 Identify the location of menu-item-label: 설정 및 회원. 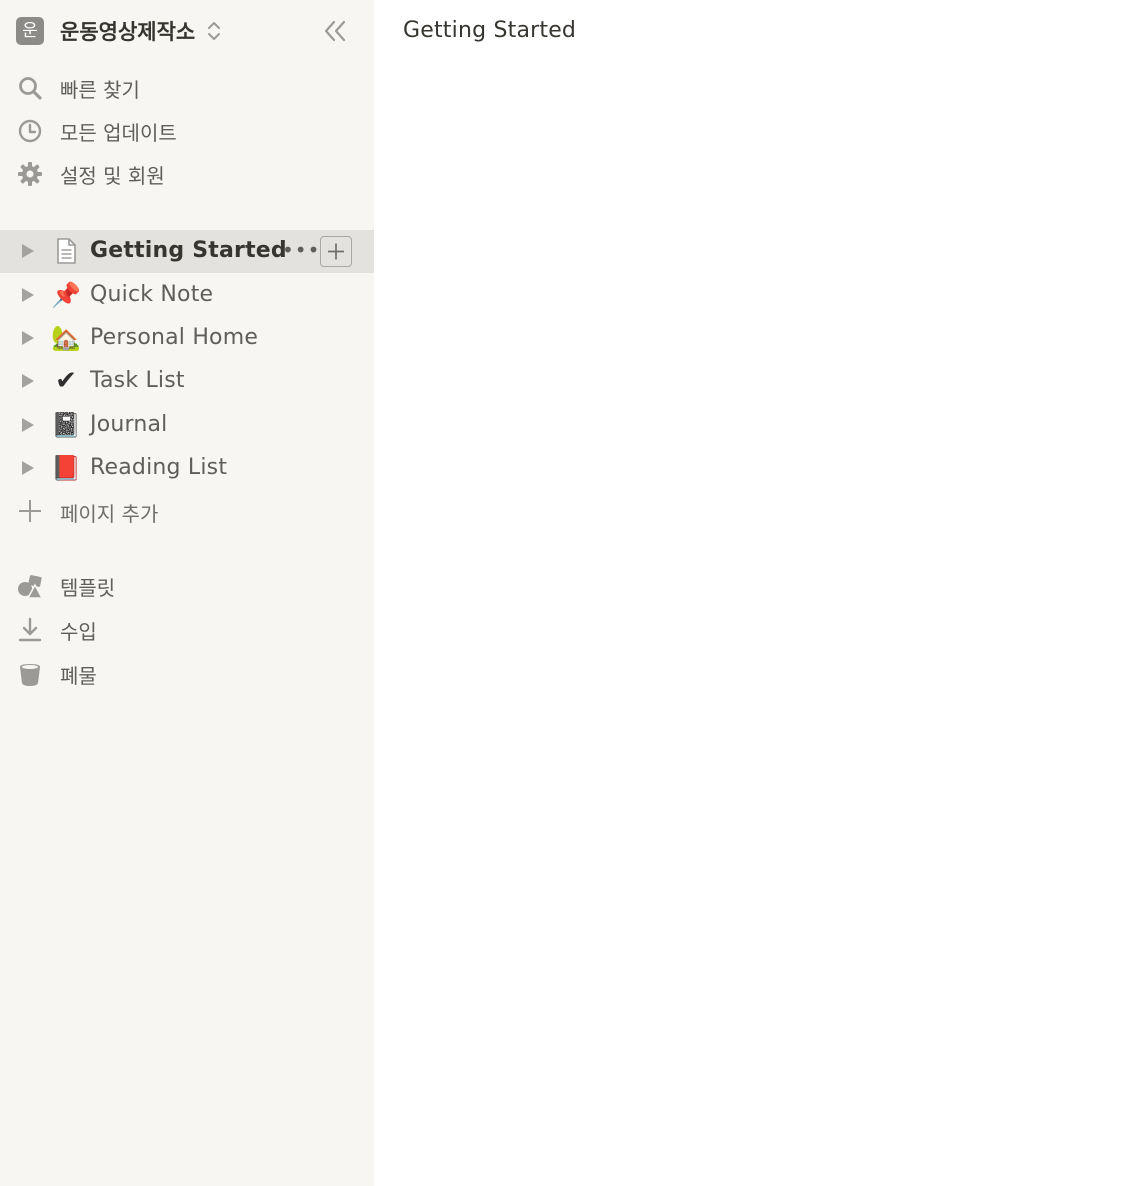
(112, 176).